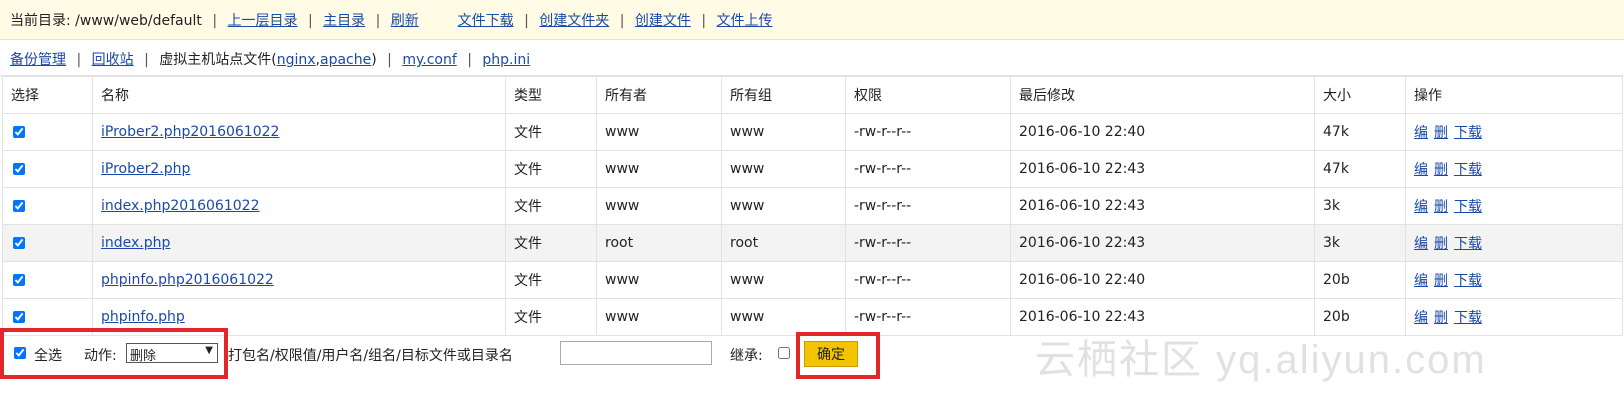 Image resolution: width=1624 pixels, height=401 pixels. Describe the element at coordinates (187, 280) in the screenshot. I see `file-name-link: phpinfo.php2016061022` at that location.